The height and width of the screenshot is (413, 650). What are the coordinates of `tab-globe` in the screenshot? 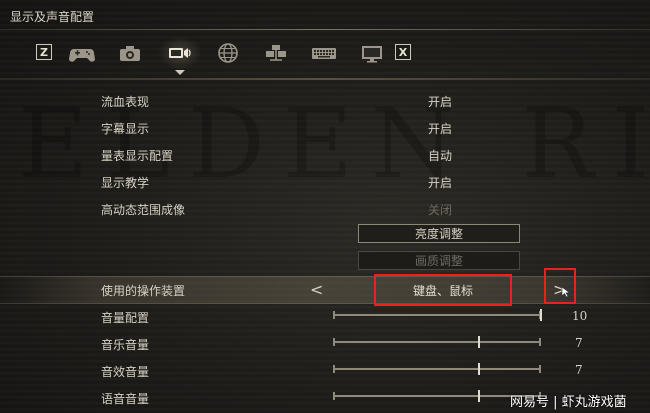 It's located at (228, 53).